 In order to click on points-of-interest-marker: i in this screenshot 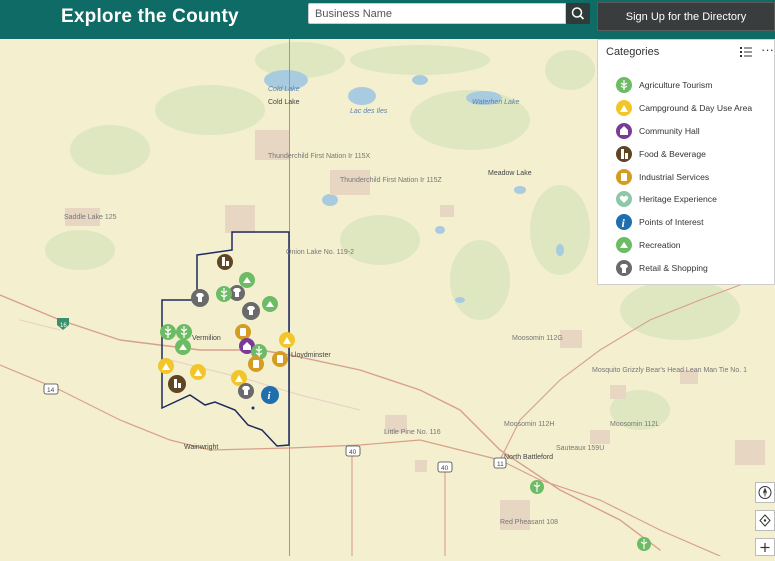, I will do `click(270, 395)`.